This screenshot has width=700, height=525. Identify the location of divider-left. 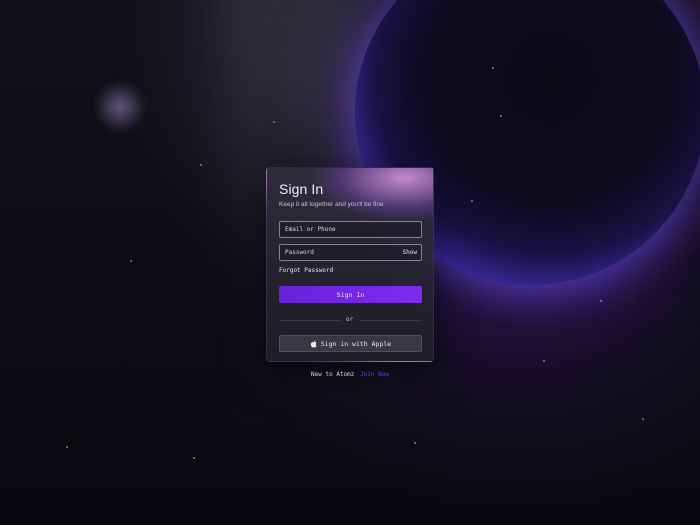
(310, 320).